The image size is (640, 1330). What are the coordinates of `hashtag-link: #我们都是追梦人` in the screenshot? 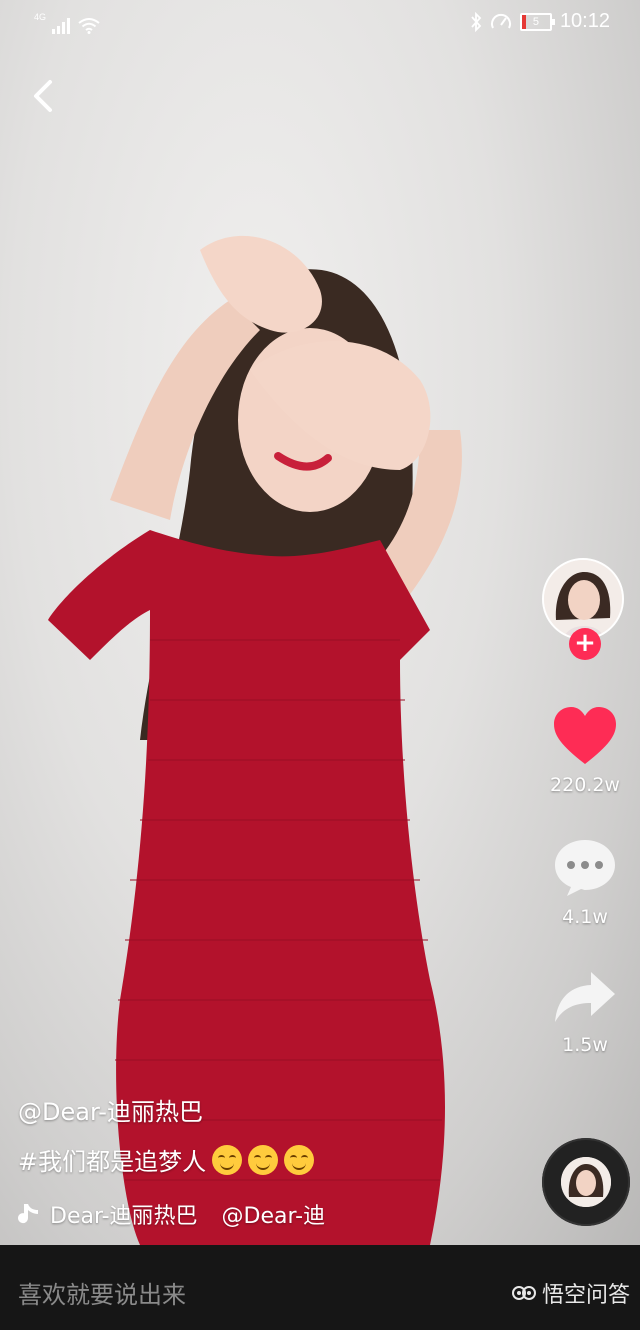 It's located at (112, 1159).